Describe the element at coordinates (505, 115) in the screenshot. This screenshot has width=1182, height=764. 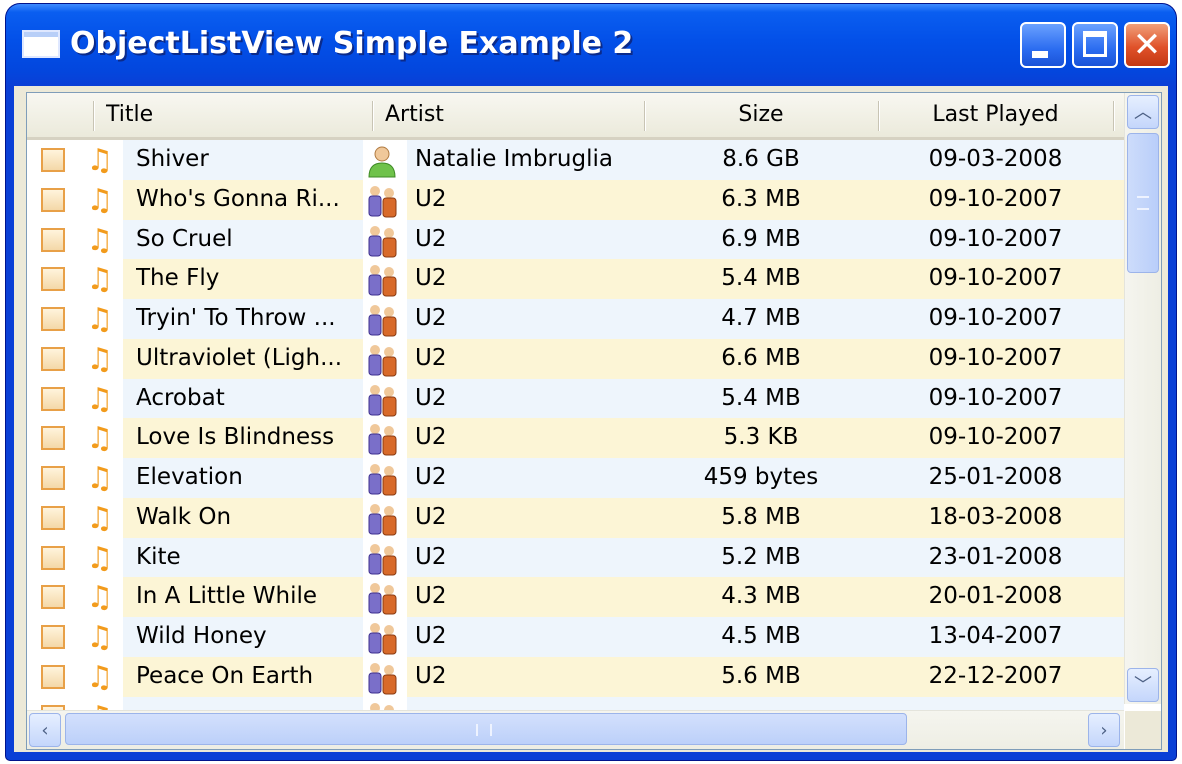
I see `column-header-artist: Artist` at that location.